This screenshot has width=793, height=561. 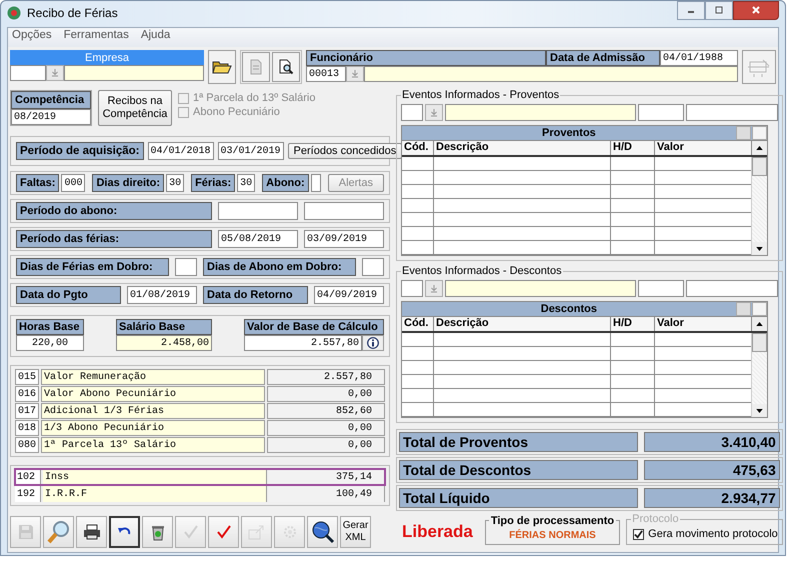 I want to click on event-value-cell: 852,60, so click(x=326, y=411).